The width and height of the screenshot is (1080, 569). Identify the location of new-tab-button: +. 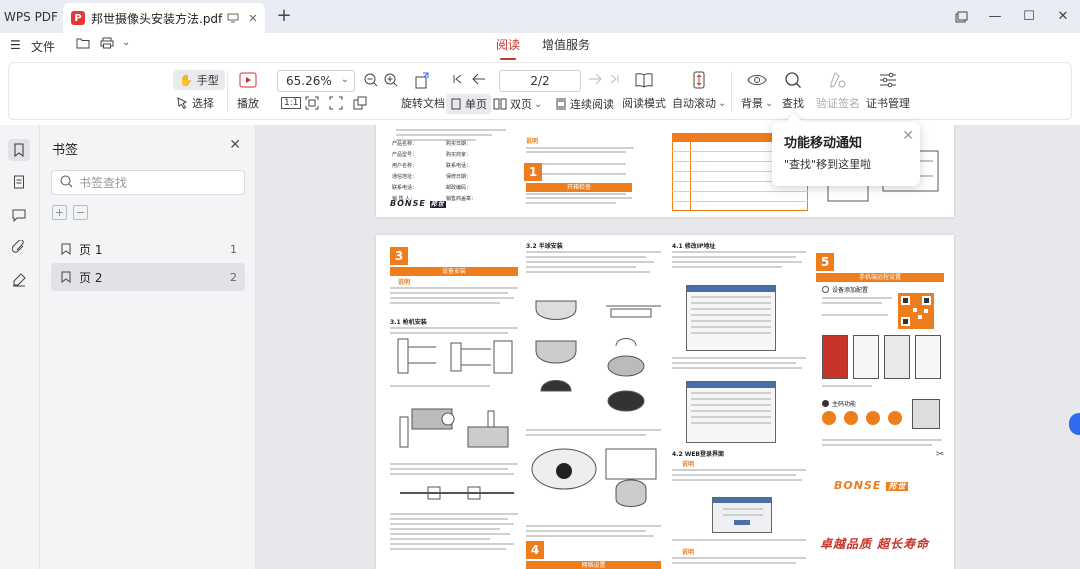
(284, 16).